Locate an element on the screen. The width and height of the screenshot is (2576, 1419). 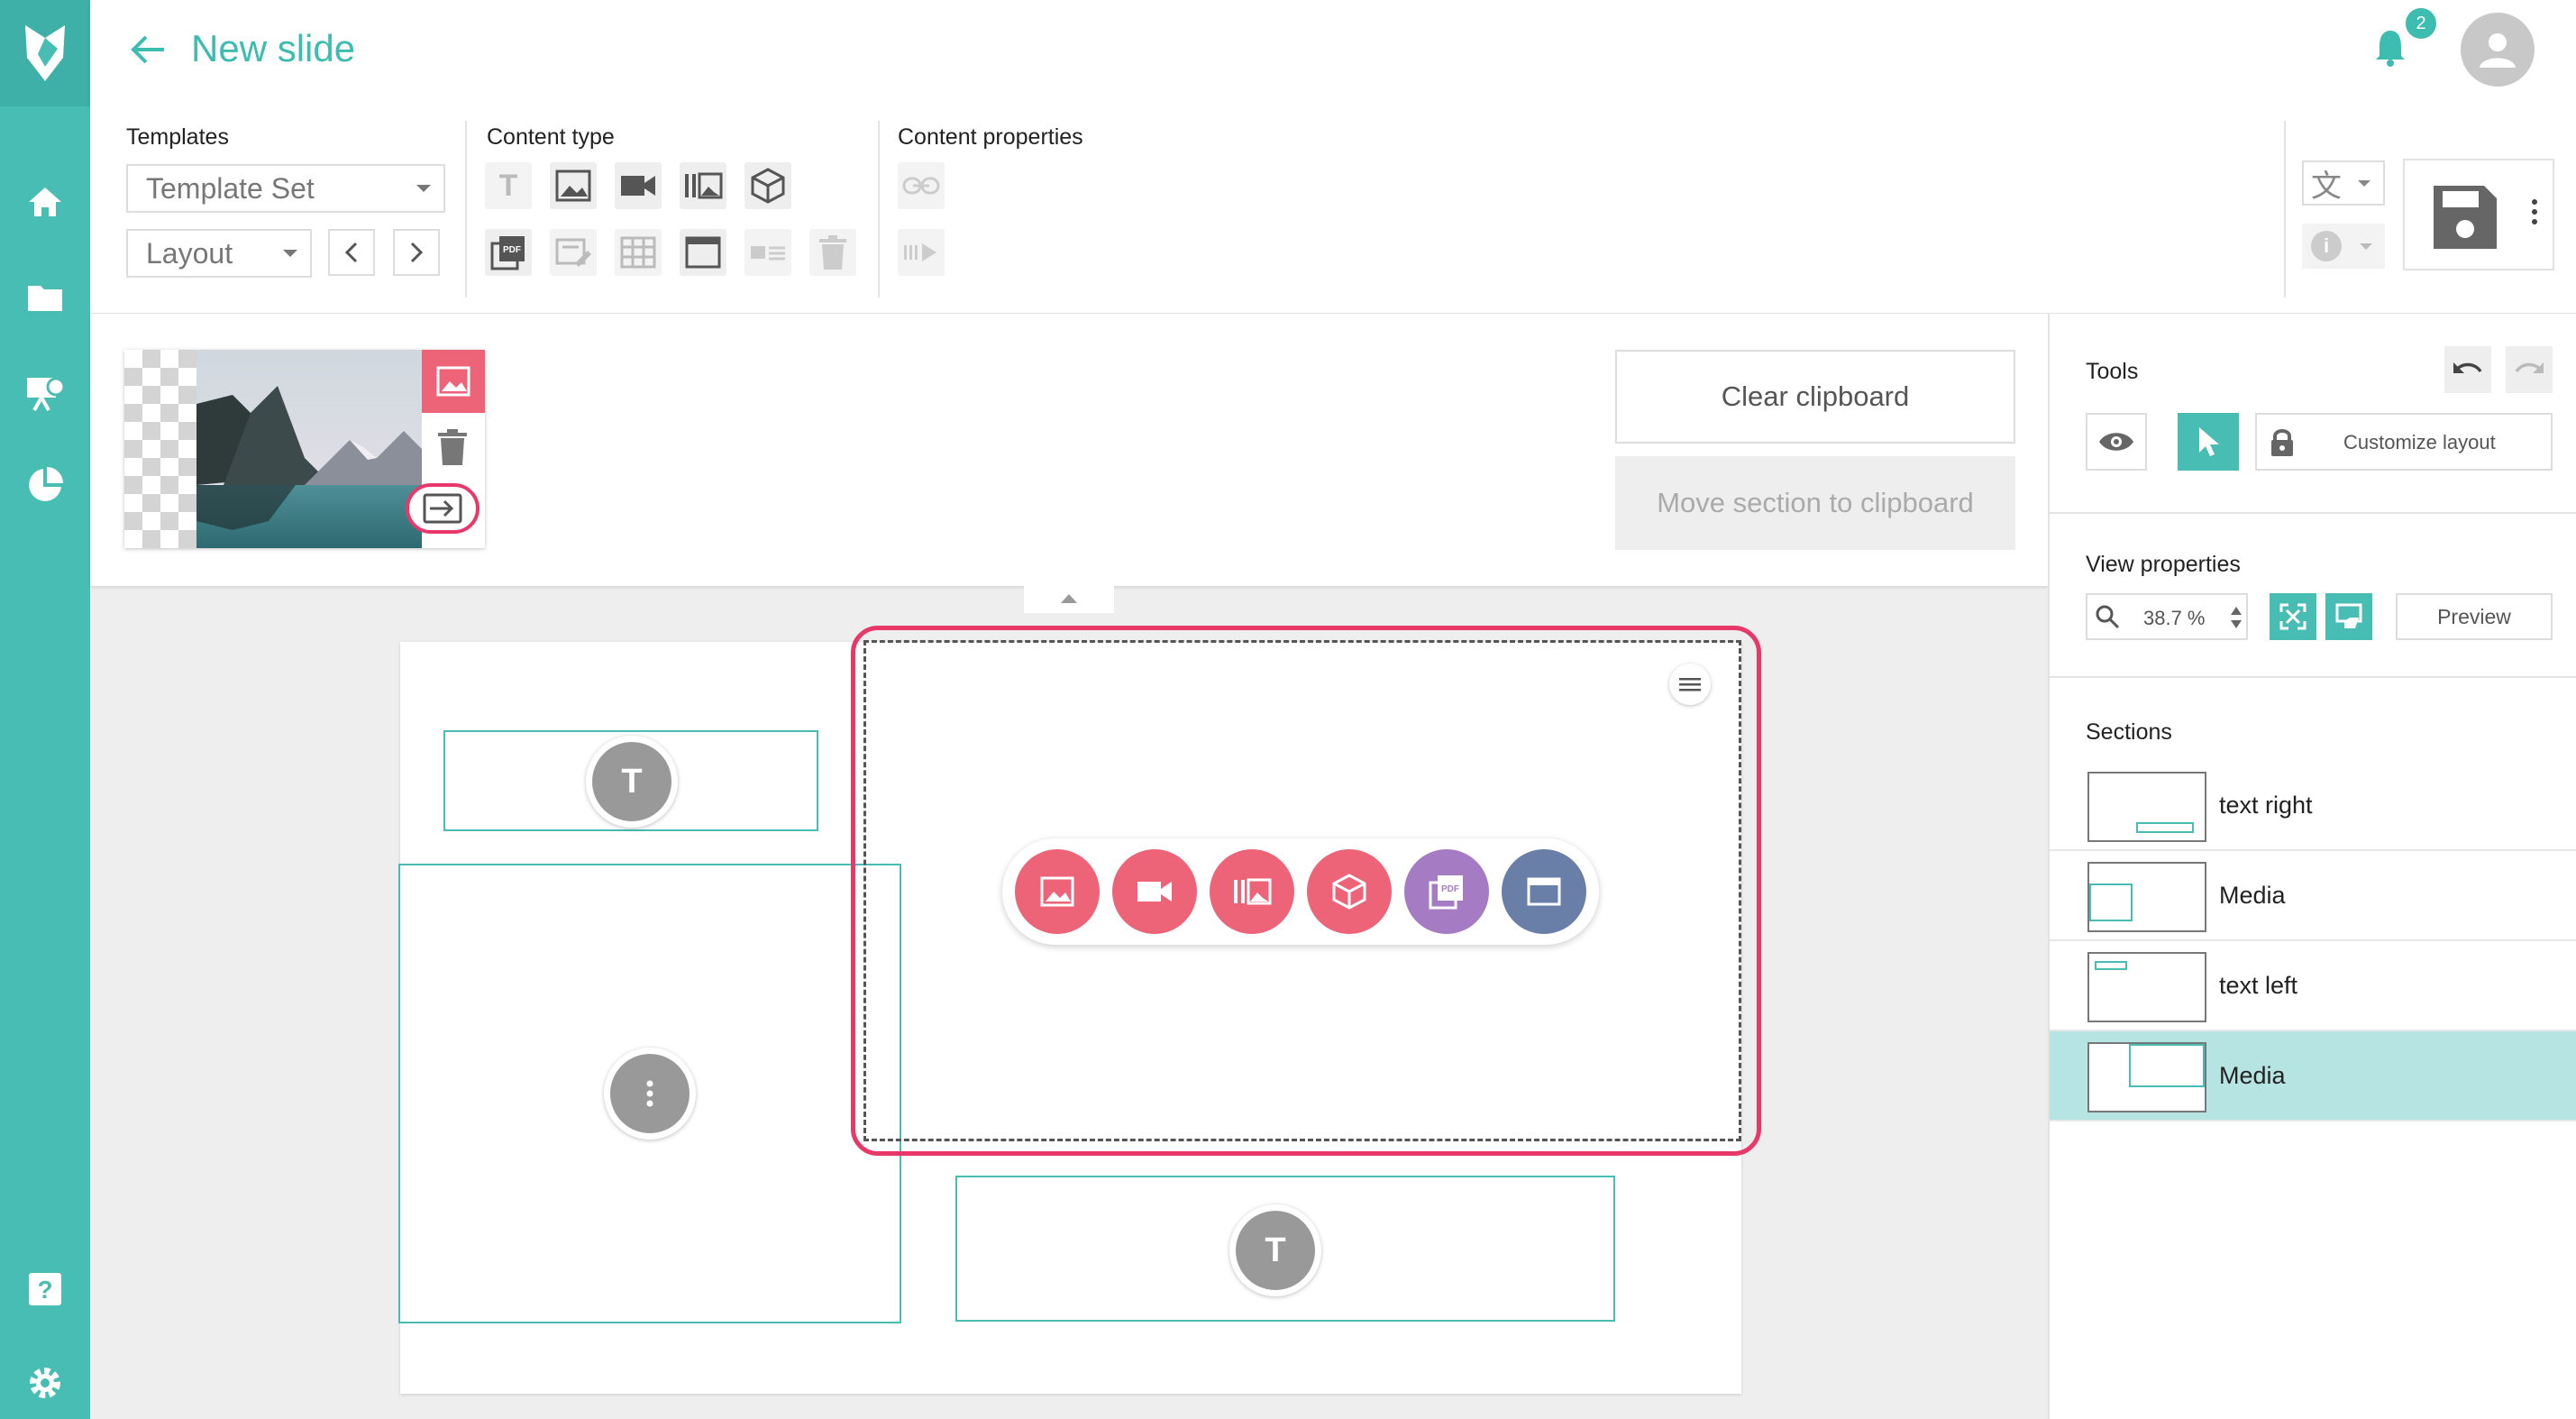
content-properties-label: Content properties is located at coordinates (990, 137).